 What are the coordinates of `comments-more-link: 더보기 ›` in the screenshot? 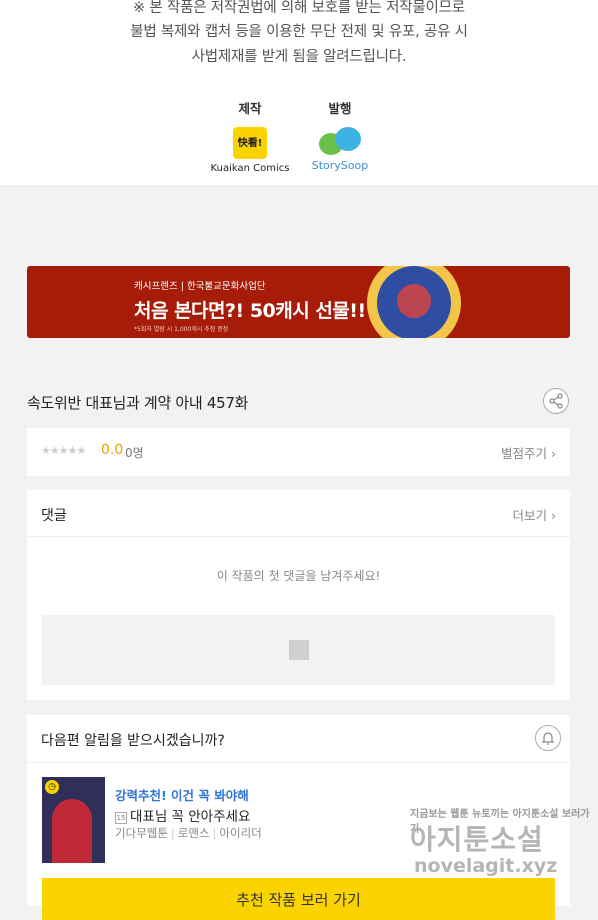 It's located at (534, 514).